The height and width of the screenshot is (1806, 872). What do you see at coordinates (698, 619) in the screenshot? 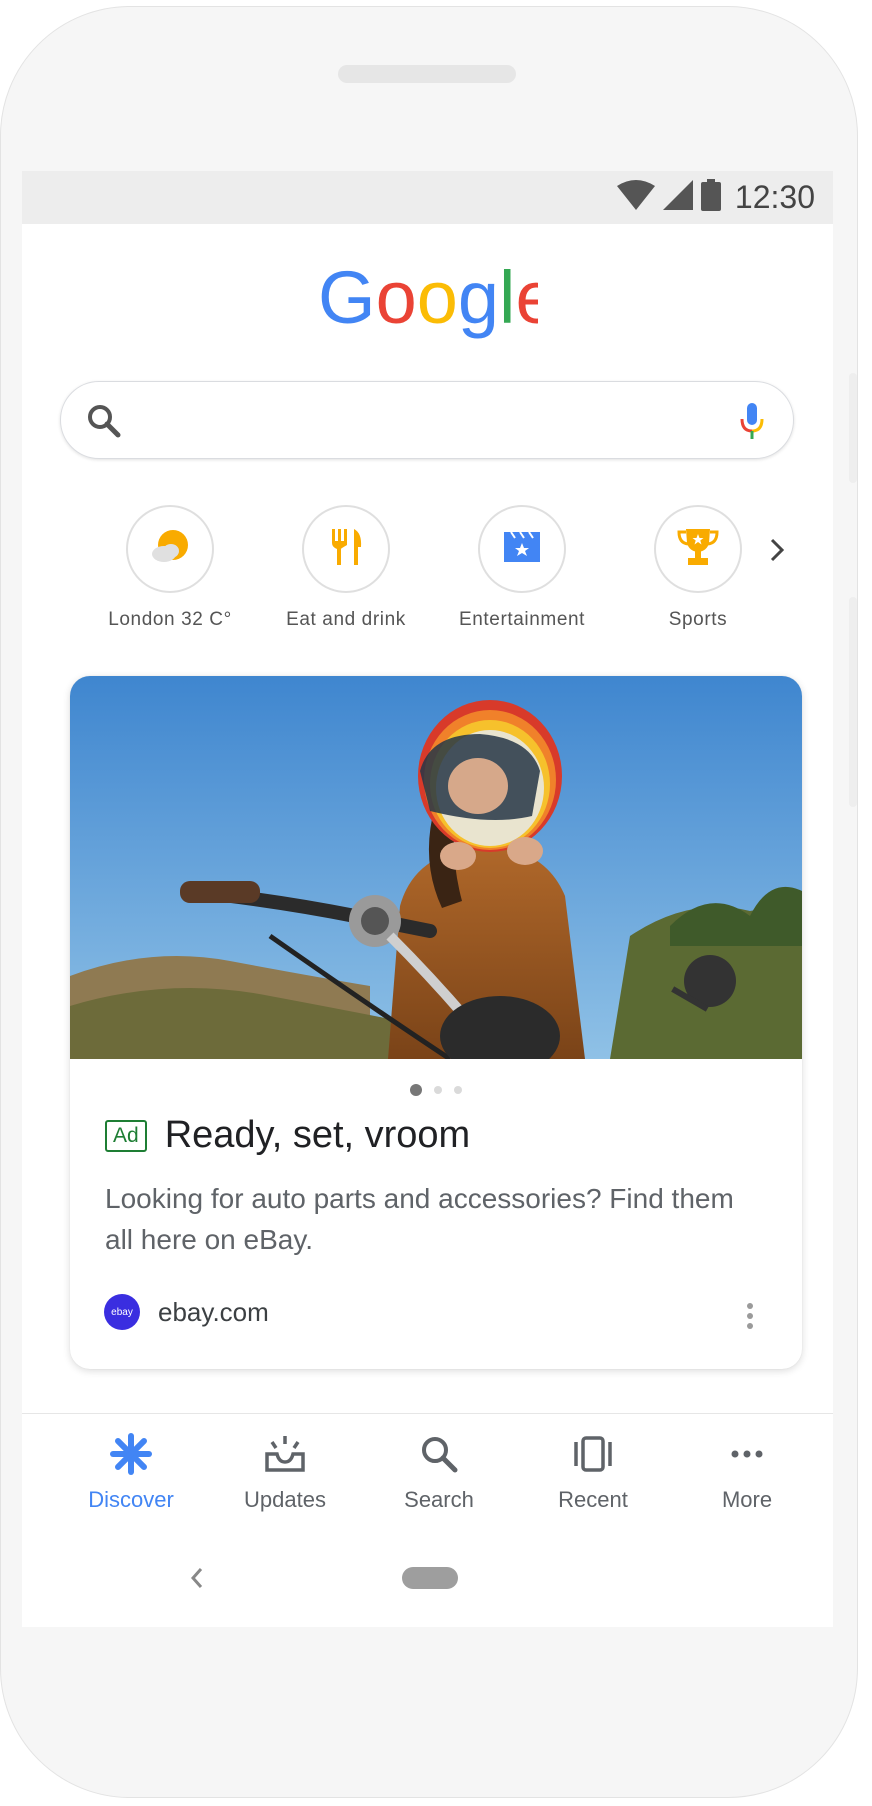
I see `shortcut-label: Sports` at bounding box center [698, 619].